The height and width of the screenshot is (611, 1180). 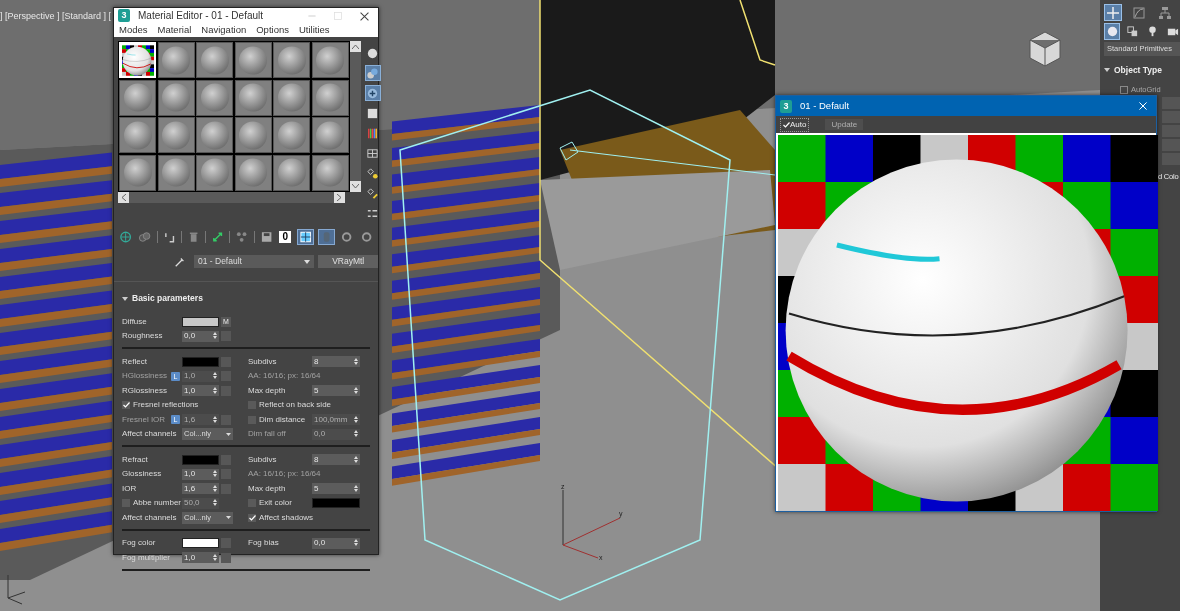 I want to click on viewport-label: ] [Perspective ] [Standard ] [, so click(x=56, y=17).